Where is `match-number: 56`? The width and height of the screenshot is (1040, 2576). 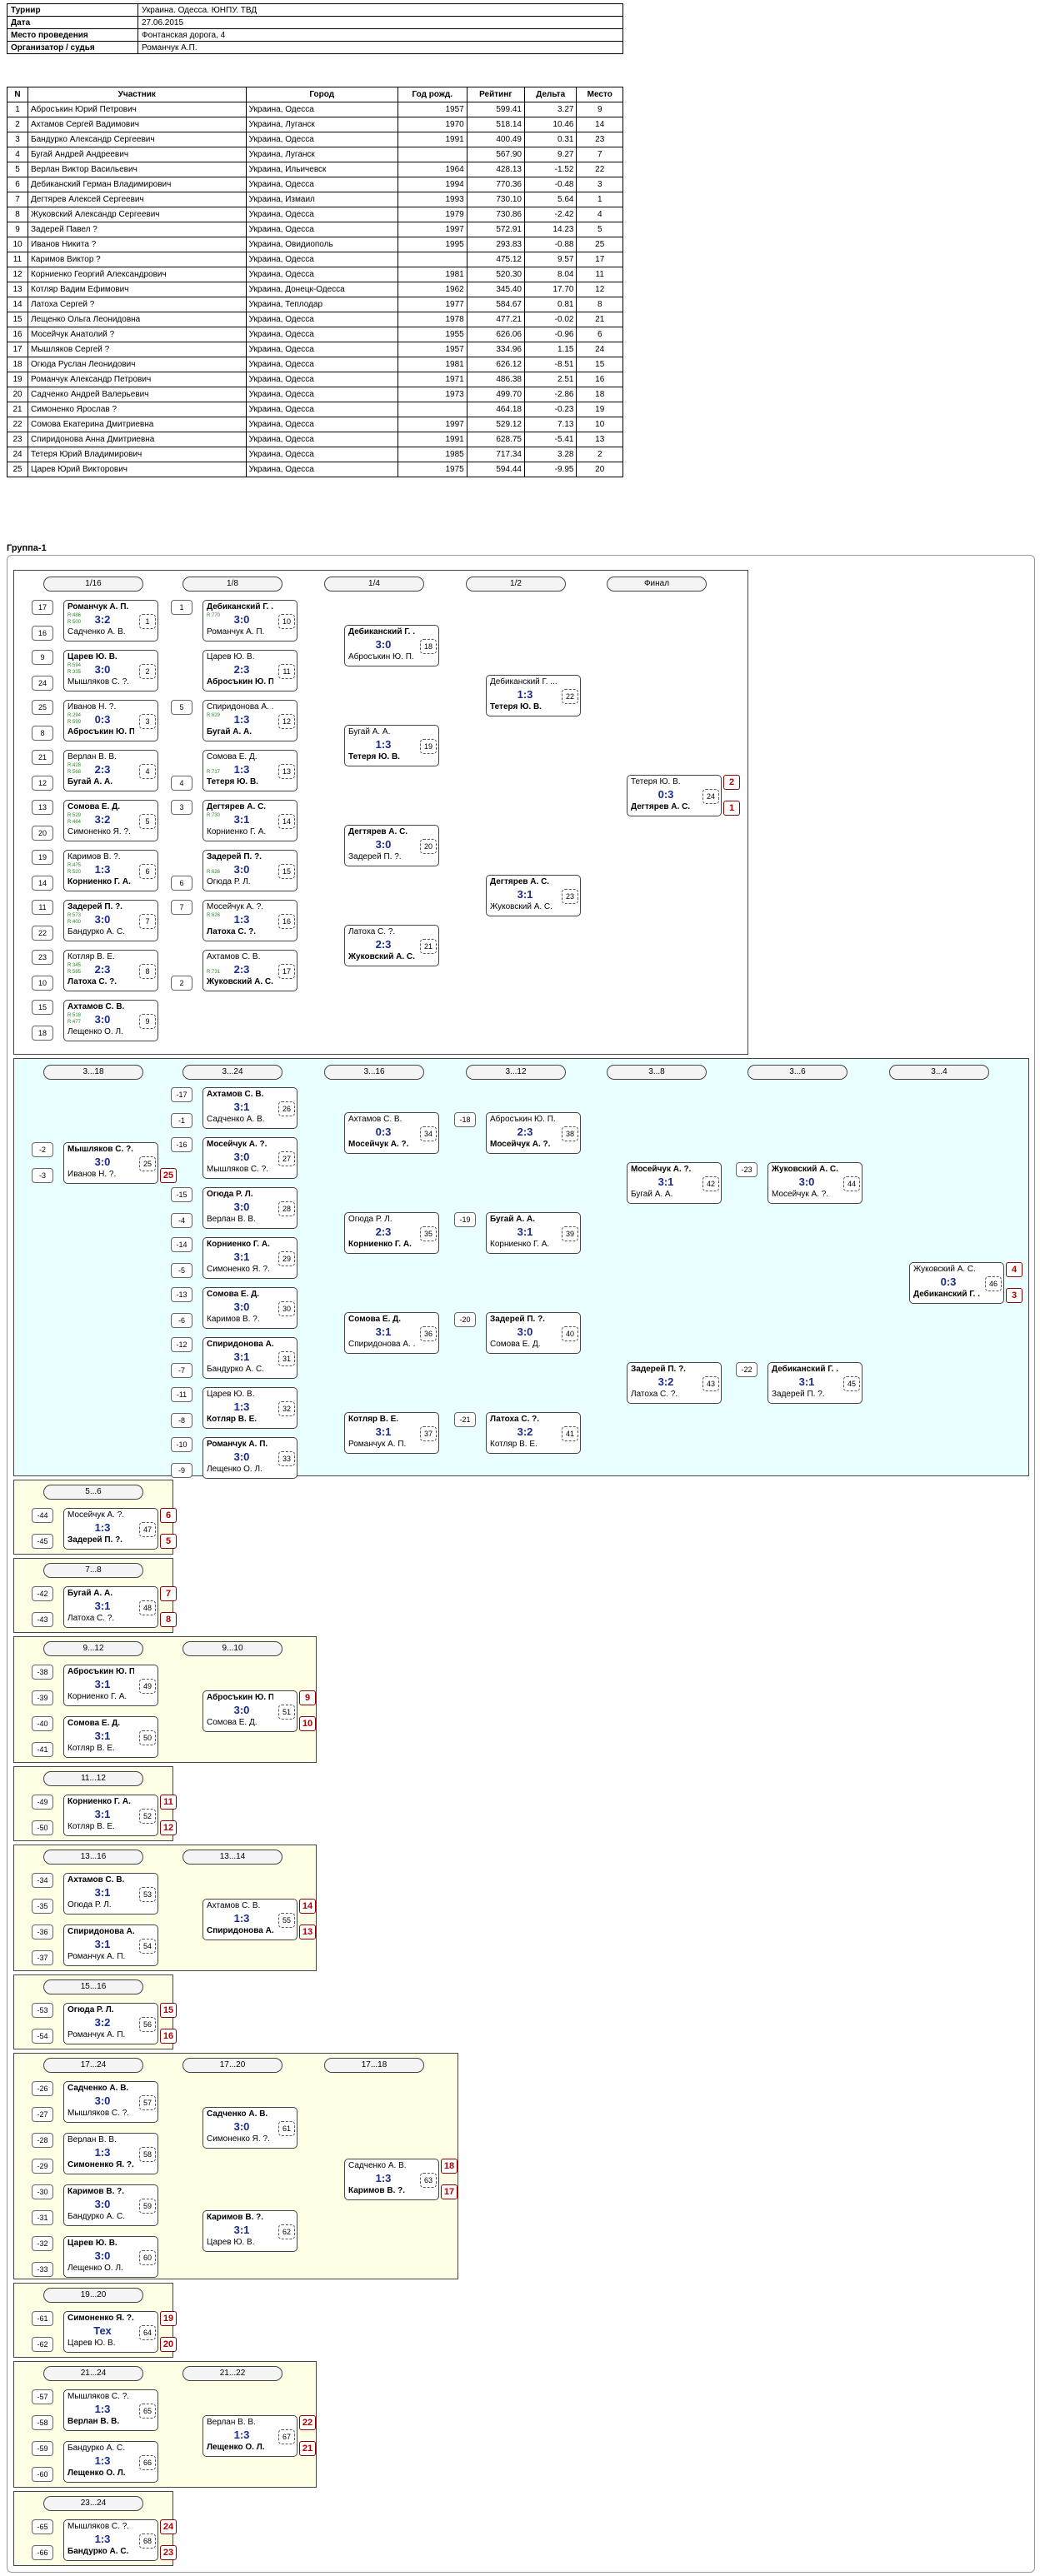 match-number: 56 is located at coordinates (147, 2024).